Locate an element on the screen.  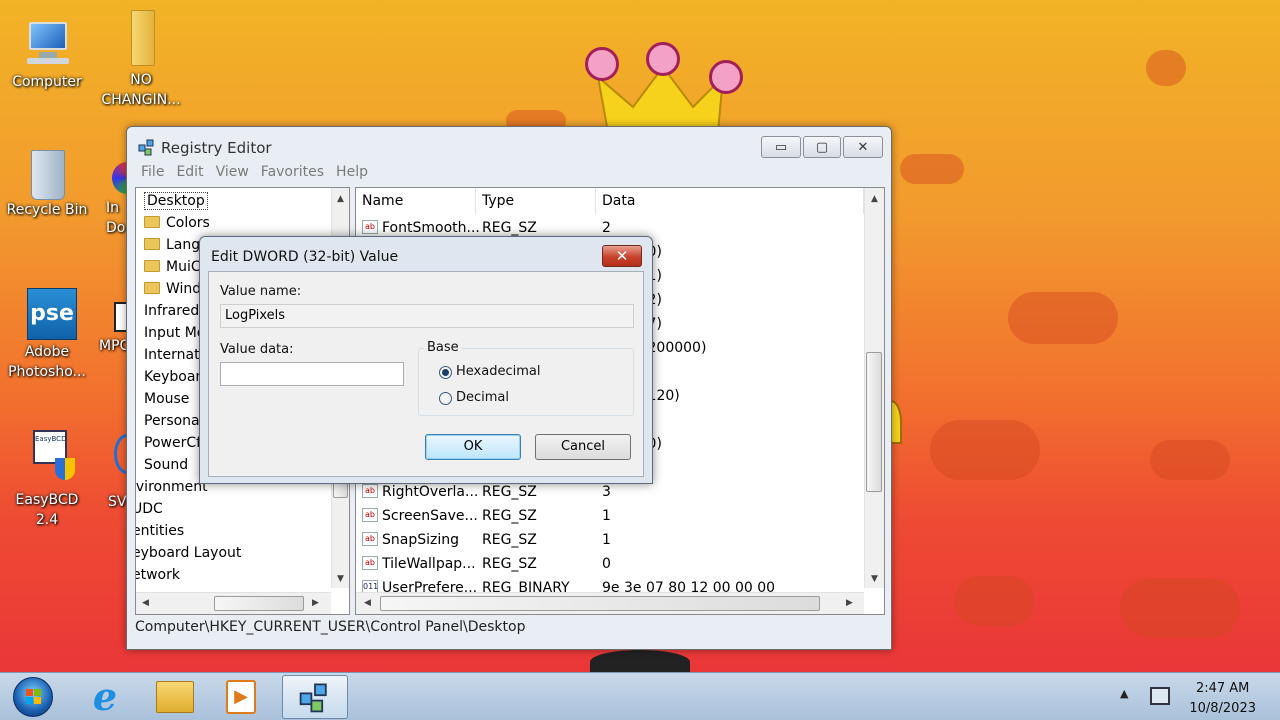
tree-item-label: PowerCf is located at coordinates (173, 443).